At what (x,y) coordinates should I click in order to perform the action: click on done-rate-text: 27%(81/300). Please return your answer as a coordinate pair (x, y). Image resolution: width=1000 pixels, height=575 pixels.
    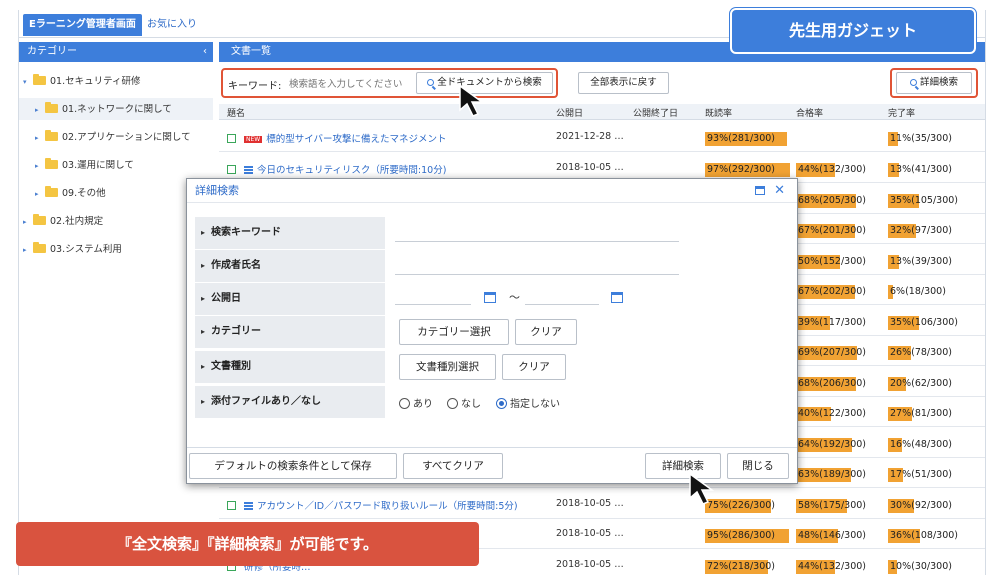
    Looking at the image, I should click on (921, 413).